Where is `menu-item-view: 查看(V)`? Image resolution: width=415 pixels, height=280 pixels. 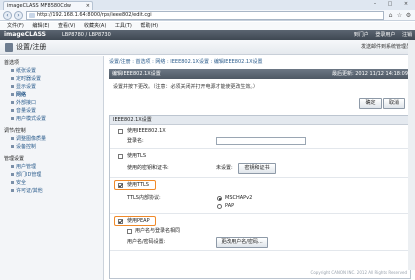
menu-item-view: 查看(V) is located at coordinates (66, 26).